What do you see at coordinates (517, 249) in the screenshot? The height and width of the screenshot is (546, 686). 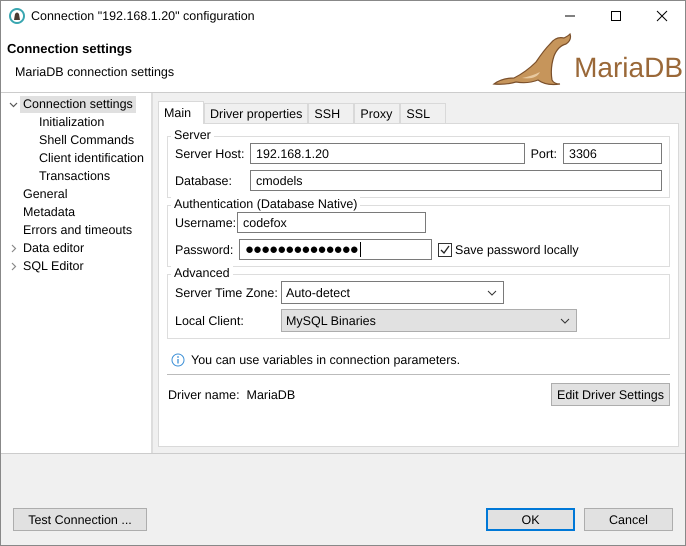 I see `checkbox-label: Save password locally` at bounding box center [517, 249].